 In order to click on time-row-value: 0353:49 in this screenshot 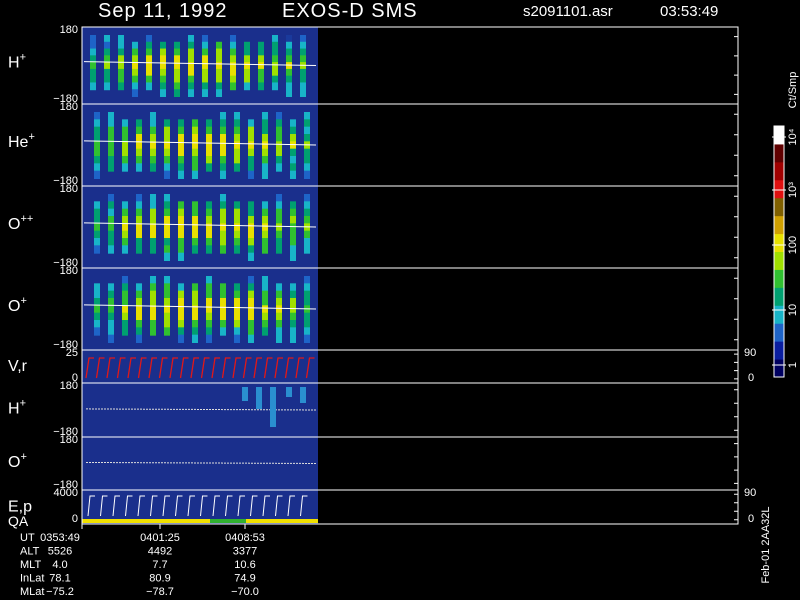, I will do `click(60, 538)`.